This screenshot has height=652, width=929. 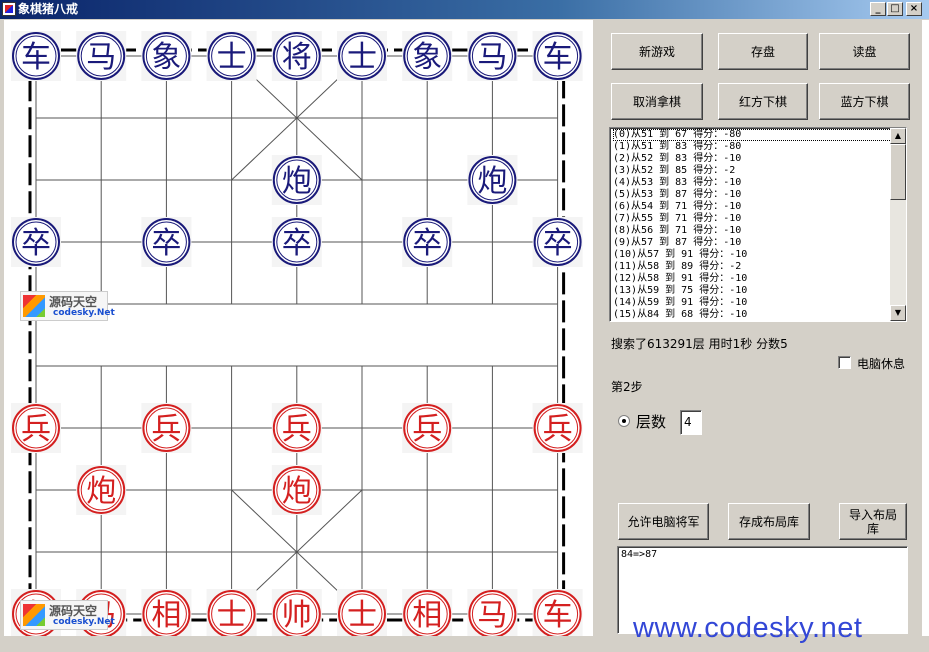 What do you see at coordinates (464, 9) in the screenshot?
I see `title-bar: 象棋猪八戒` at bounding box center [464, 9].